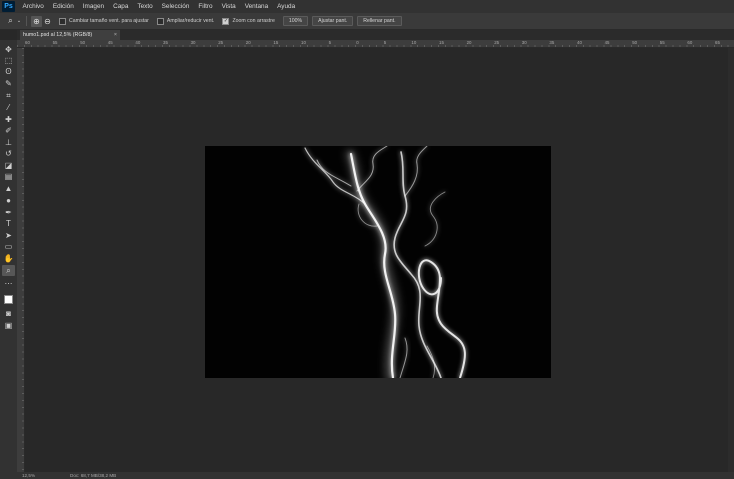 This screenshot has height=479, width=734. Describe the element at coordinates (375, 35) in the screenshot. I see `document-tab-bar: humo1.psd al 12,5% (RGB/8) ×` at that location.